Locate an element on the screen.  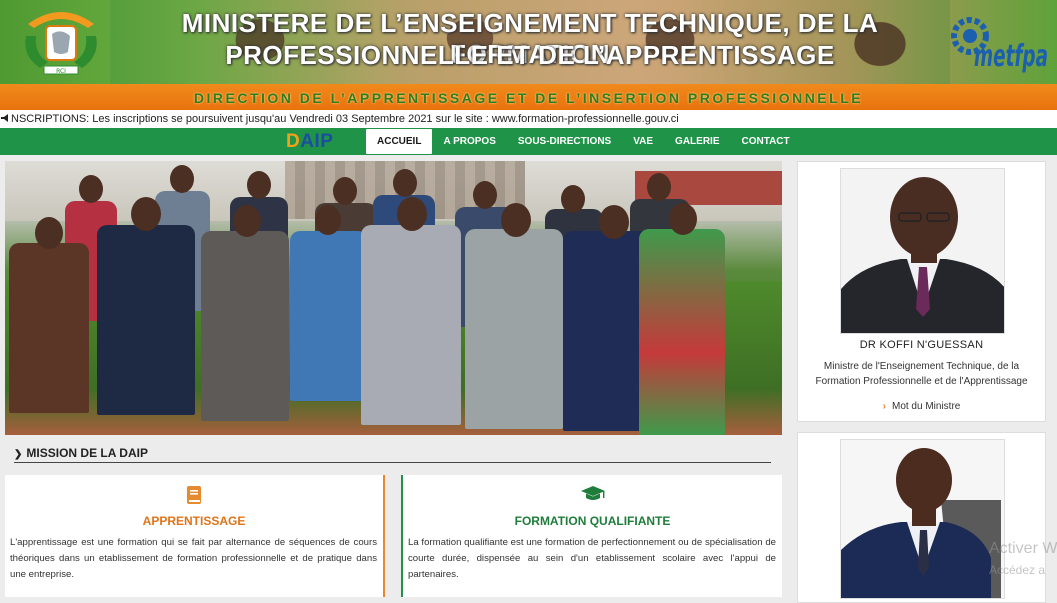
section-title-mission: ❯ MISSION DE LA DAIP is located at coordinates (81, 453).